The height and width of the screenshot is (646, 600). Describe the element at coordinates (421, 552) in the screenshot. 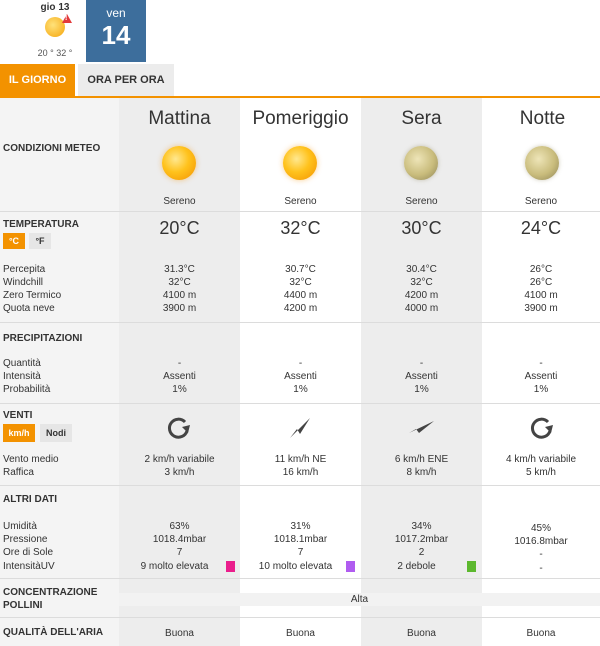

I see `sun-hours-value: 2` at that location.